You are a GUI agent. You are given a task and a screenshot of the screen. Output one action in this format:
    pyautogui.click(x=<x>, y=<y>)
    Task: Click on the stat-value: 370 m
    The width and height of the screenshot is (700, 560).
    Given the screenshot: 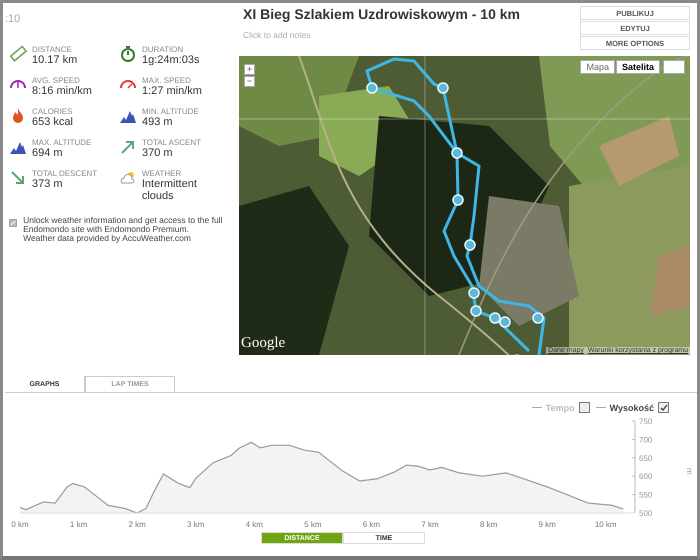 What is the action you would take?
    pyautogui.click(x=158, y=153)
    